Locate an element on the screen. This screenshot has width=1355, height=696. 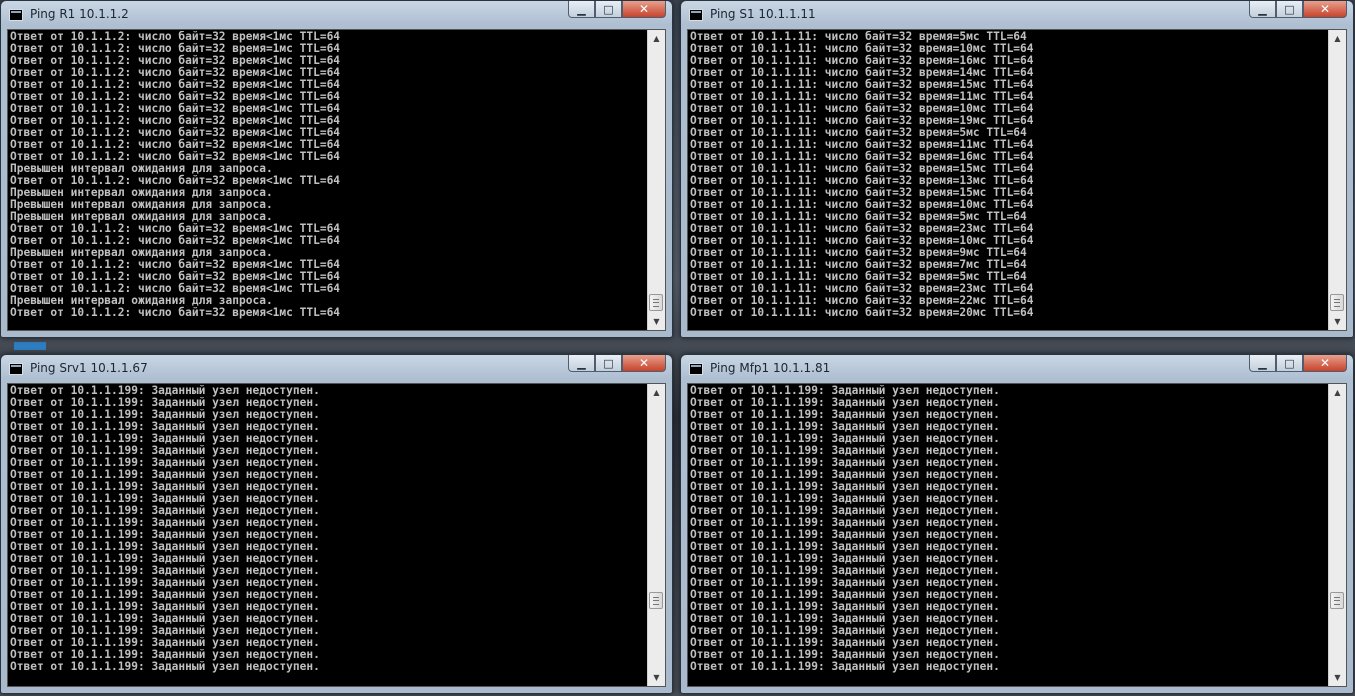
title-bar: Ping Srv1 10.1.1.67 ▁ □ ✕ is located at coordinates (336, 369).